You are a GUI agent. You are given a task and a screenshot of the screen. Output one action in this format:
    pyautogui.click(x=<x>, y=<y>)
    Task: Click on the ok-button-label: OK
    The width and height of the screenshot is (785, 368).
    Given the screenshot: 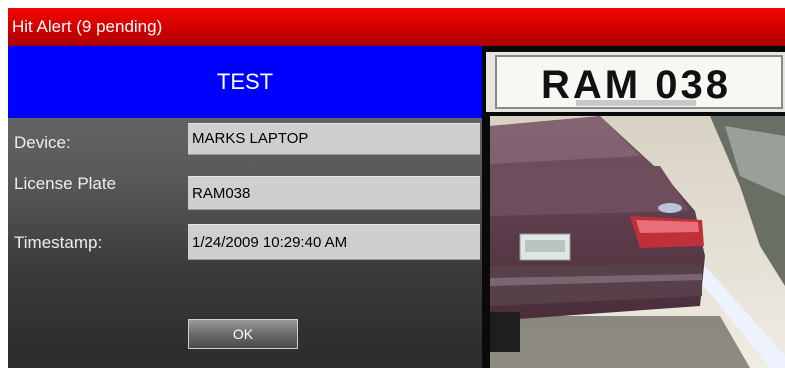 What is the action you would take?
    pyautogui.click(x=243, y=334)
    